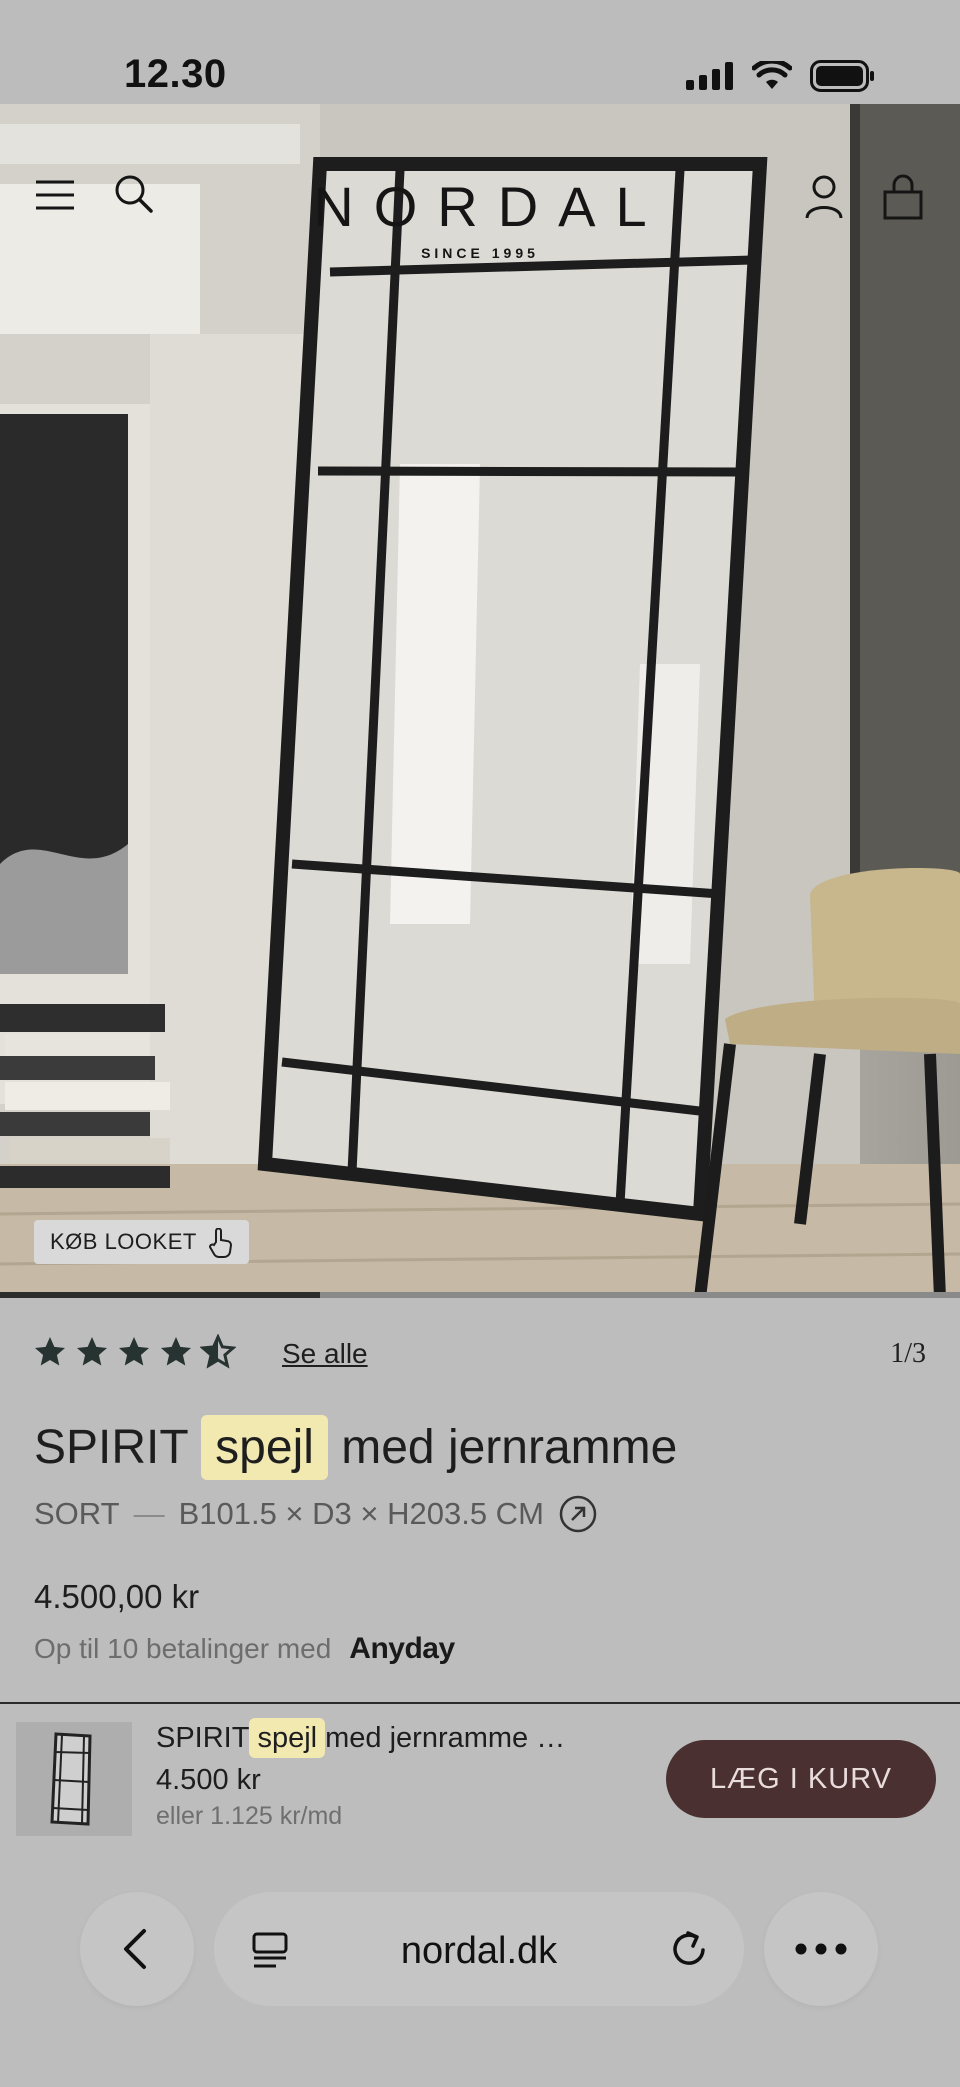 Image resolution: width=960 pixels, height=2087 pixels. I want to click on shop-the-look-button: KØB LOOKET, so click(141, 1242).